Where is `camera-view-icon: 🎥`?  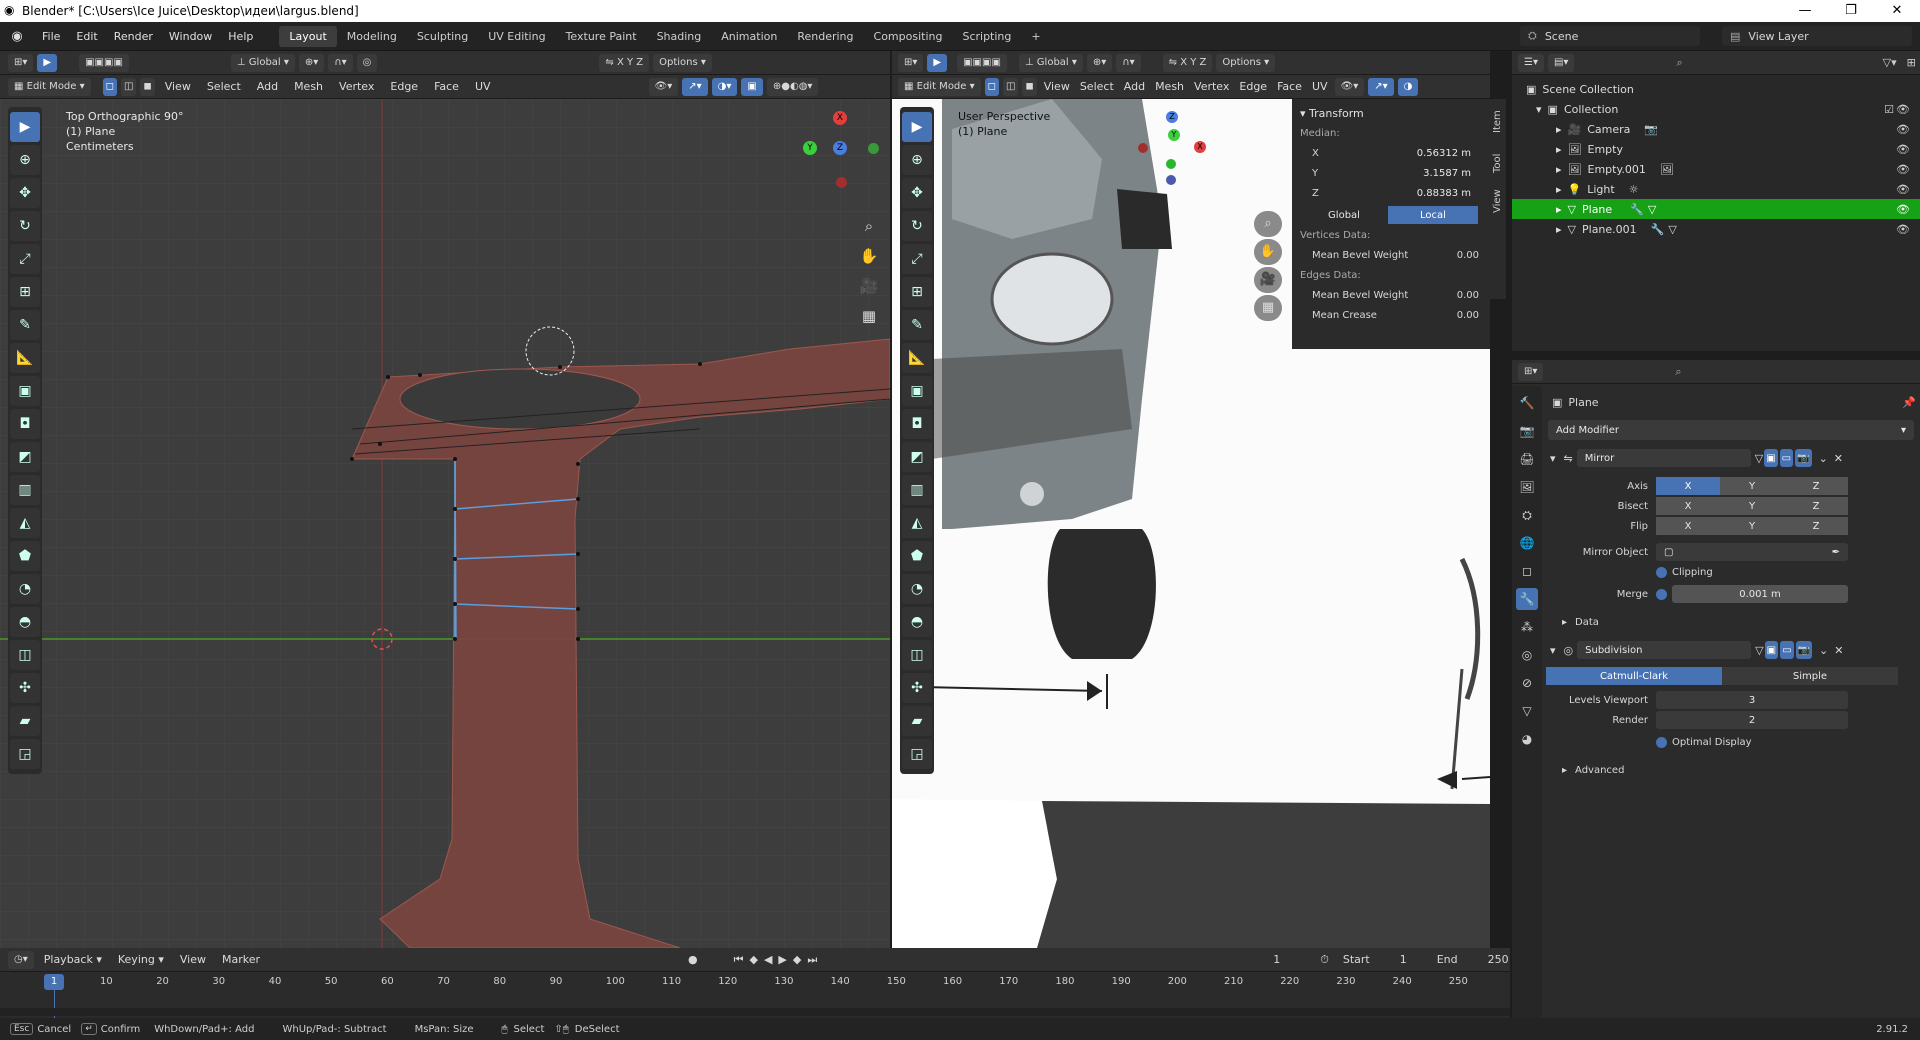
camera-view-icon: 🎥 is located at coordinates (869, 286).